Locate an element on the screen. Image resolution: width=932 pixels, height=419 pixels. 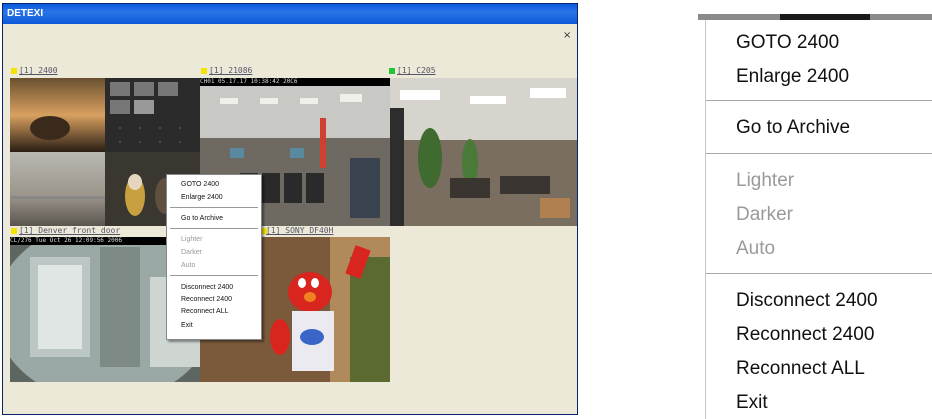
camera-label-2400: [1] 2400 is located at coordinates (38, 71).